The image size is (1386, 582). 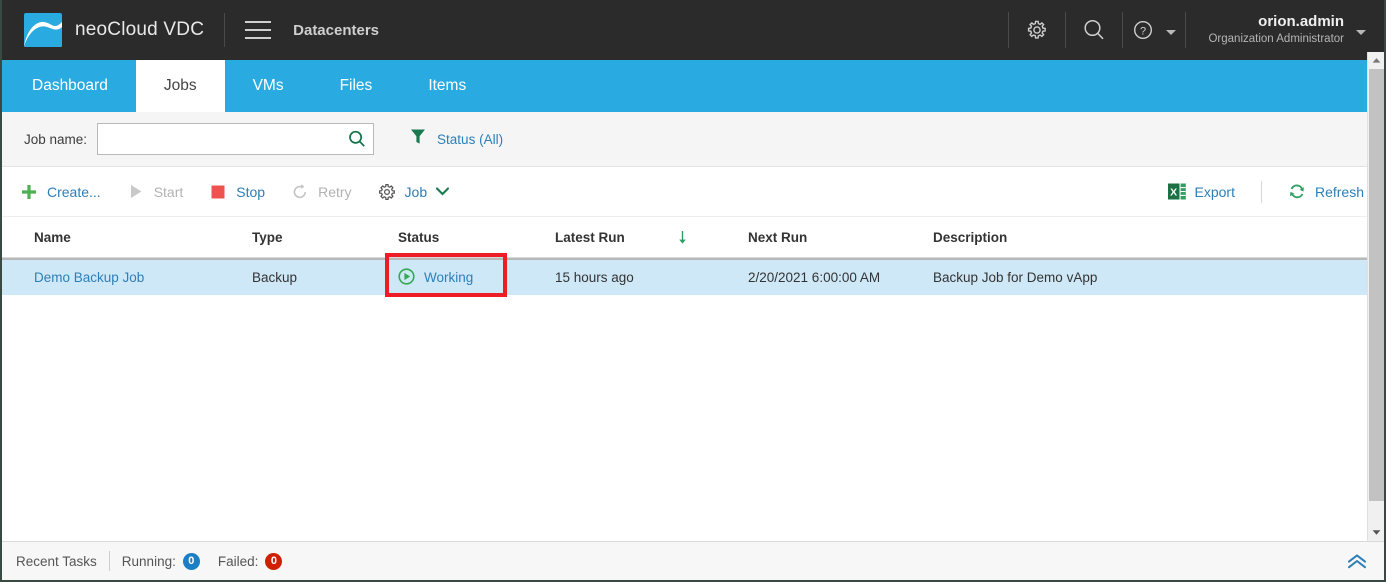 I want to click on scroll-down-button, so click(x=1376, y=532).